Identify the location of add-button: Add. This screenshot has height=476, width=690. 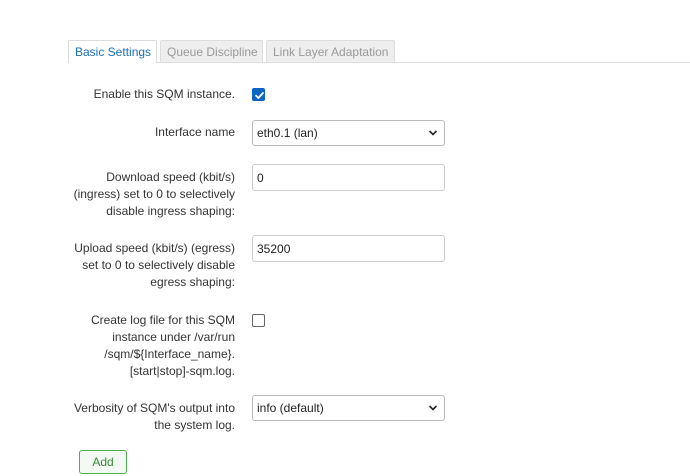
(103, 462).